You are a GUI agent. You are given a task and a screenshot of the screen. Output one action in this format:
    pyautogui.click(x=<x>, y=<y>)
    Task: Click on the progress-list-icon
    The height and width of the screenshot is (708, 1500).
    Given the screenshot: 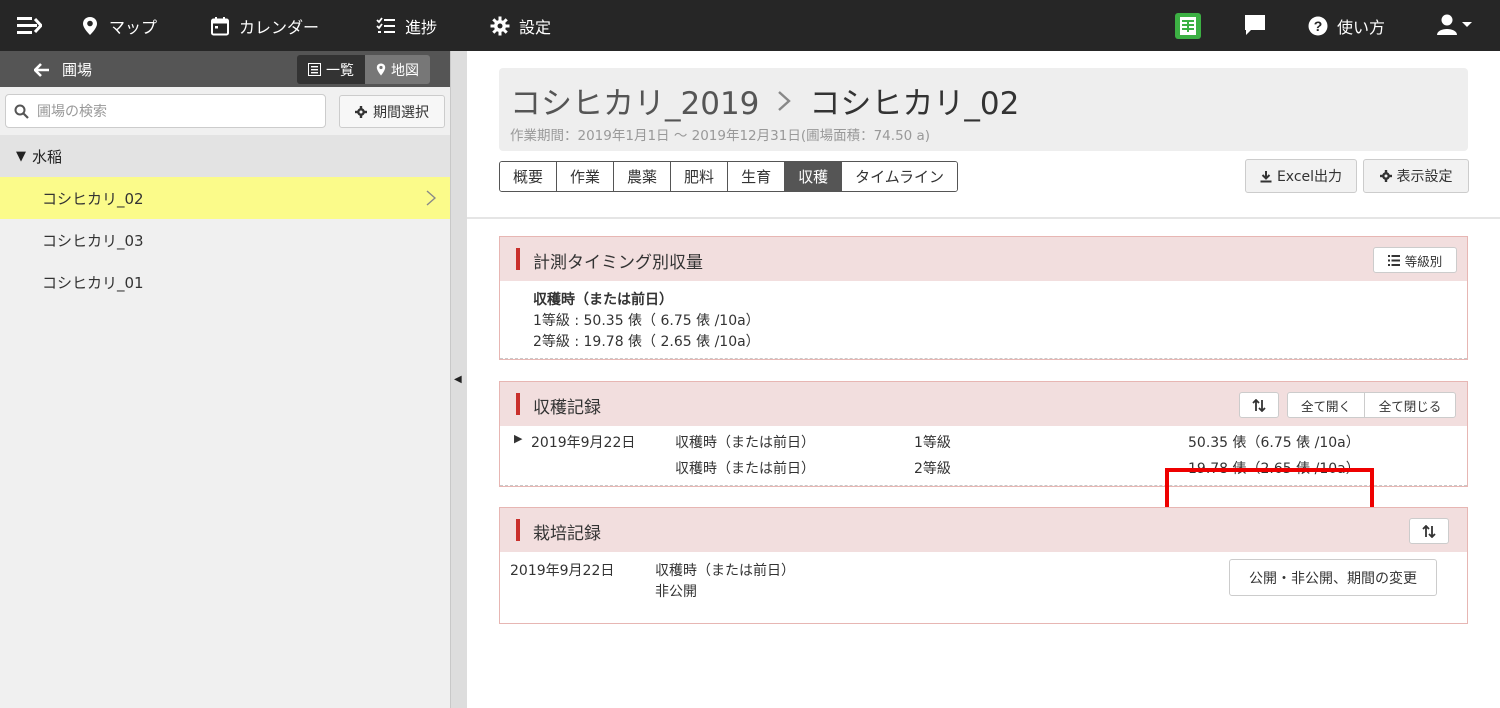 What is the action you would take?
    pyautogui.click(x=385, y=24)
    